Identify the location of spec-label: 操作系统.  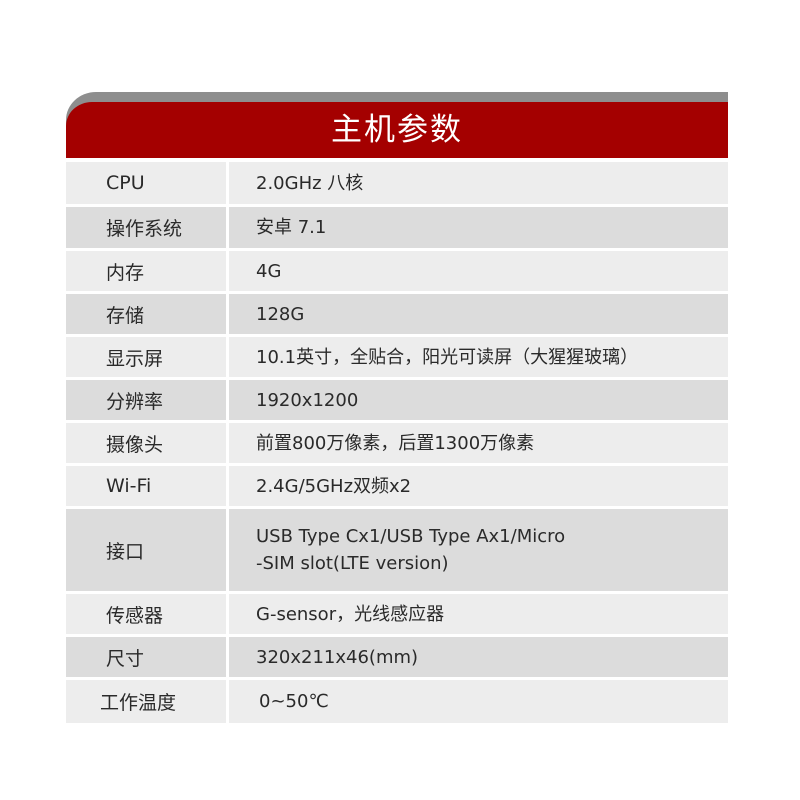
(146, 227).